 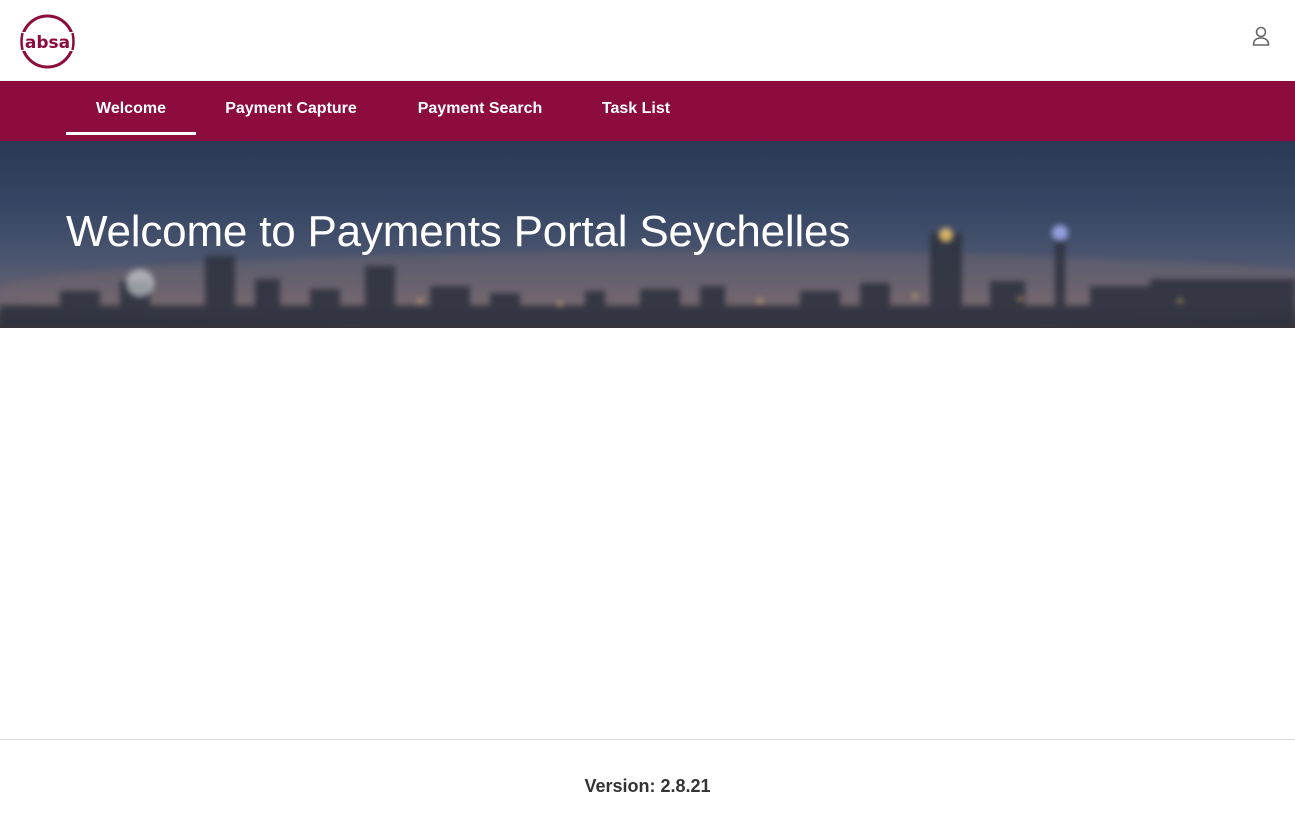 I want to click on tab-payment-capture: Payment Capture, so click(x=291, y=111).